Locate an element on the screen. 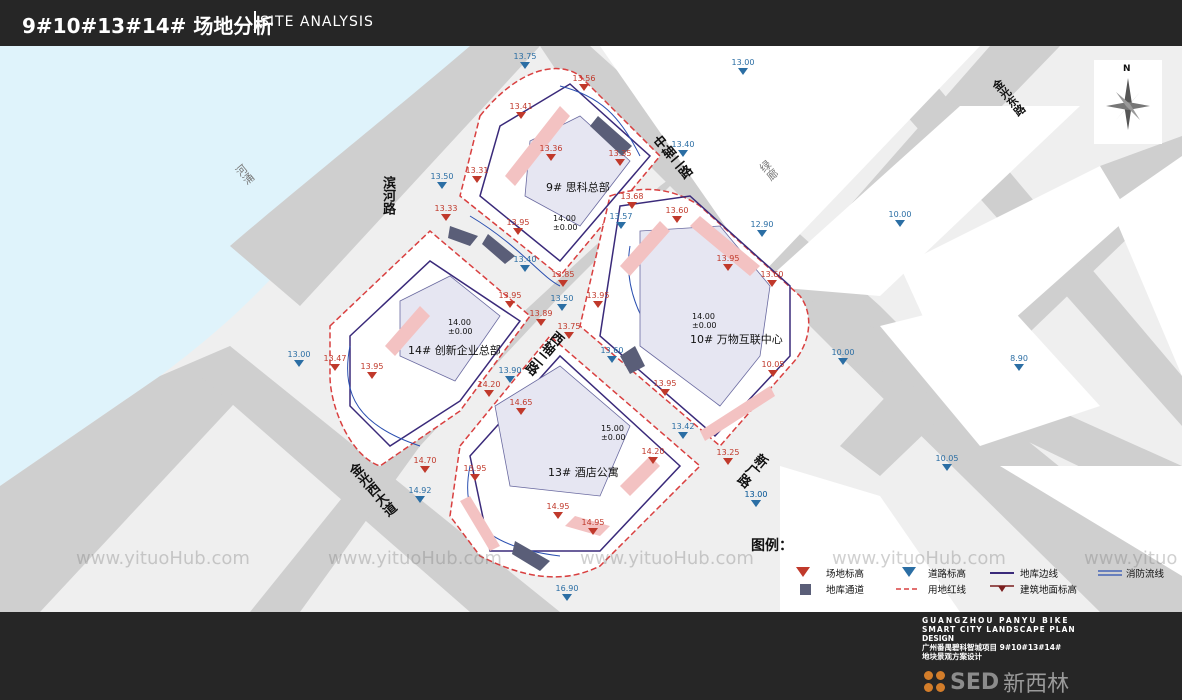 The image size is (1182, 700). parcel-label-9: 9# 思科总部 is located at coordinates (578, 187).